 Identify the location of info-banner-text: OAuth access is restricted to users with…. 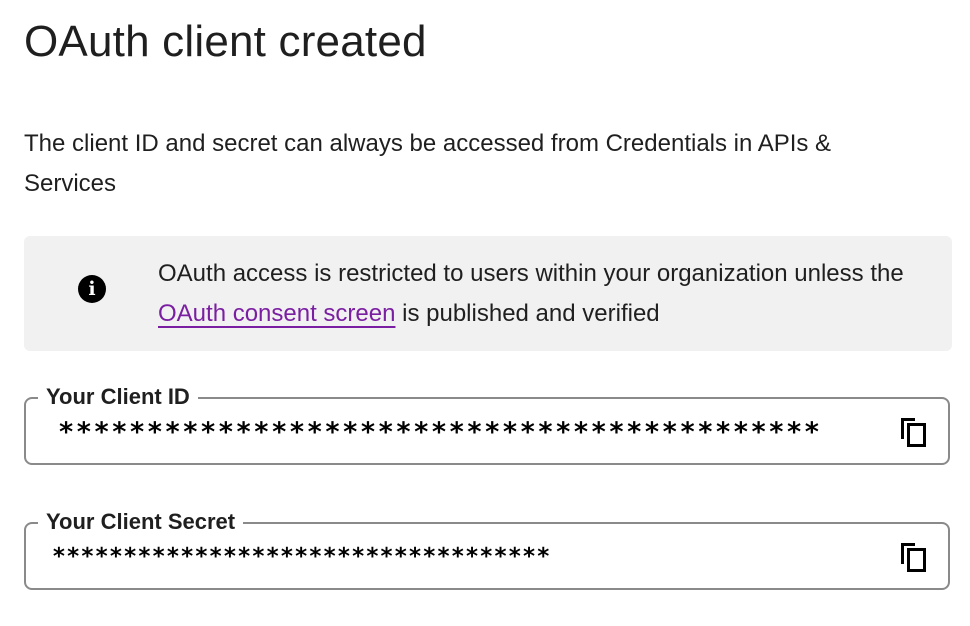
(538, 294).